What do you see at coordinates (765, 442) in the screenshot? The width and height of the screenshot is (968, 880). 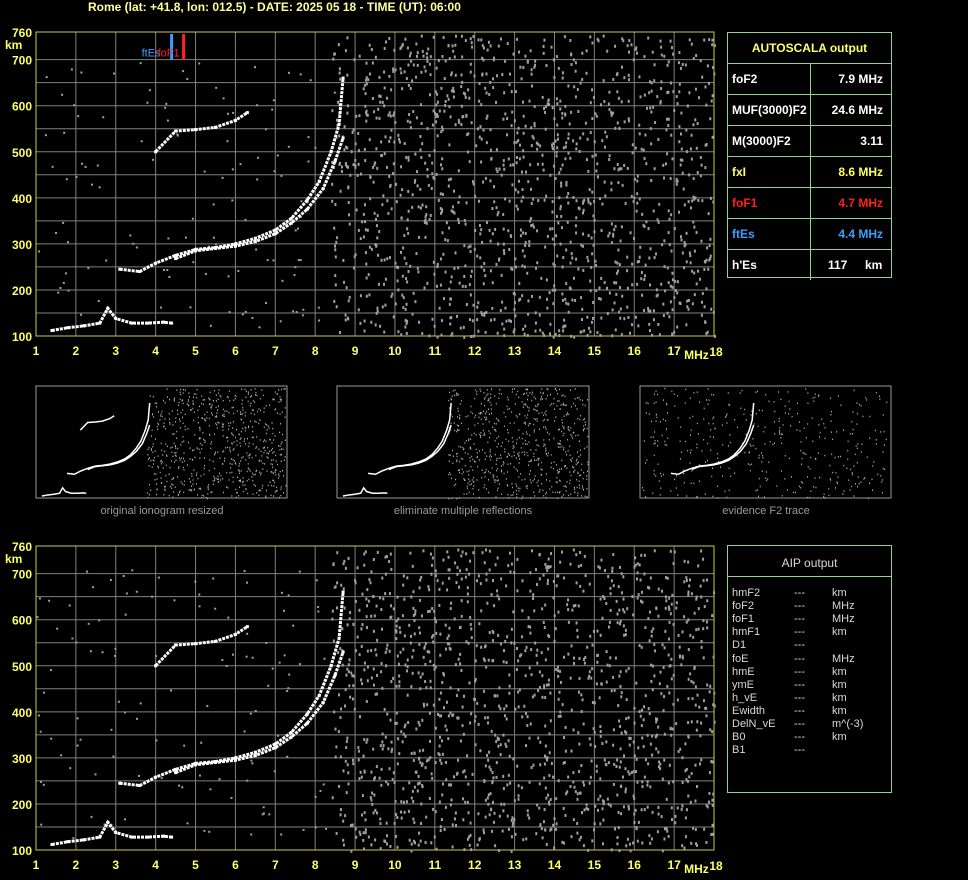 I see `thumbnail-frame` at bounding box center [765, 442].